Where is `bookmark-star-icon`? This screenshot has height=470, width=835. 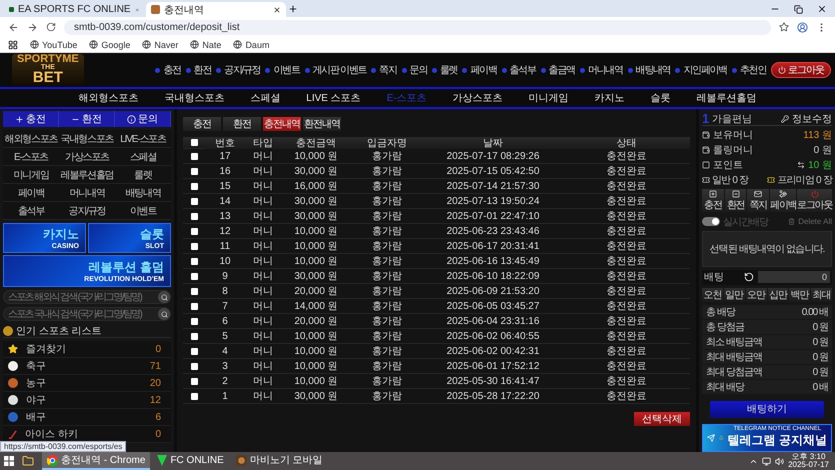
bookmark-star-icon is located at coordinates (784, 27).